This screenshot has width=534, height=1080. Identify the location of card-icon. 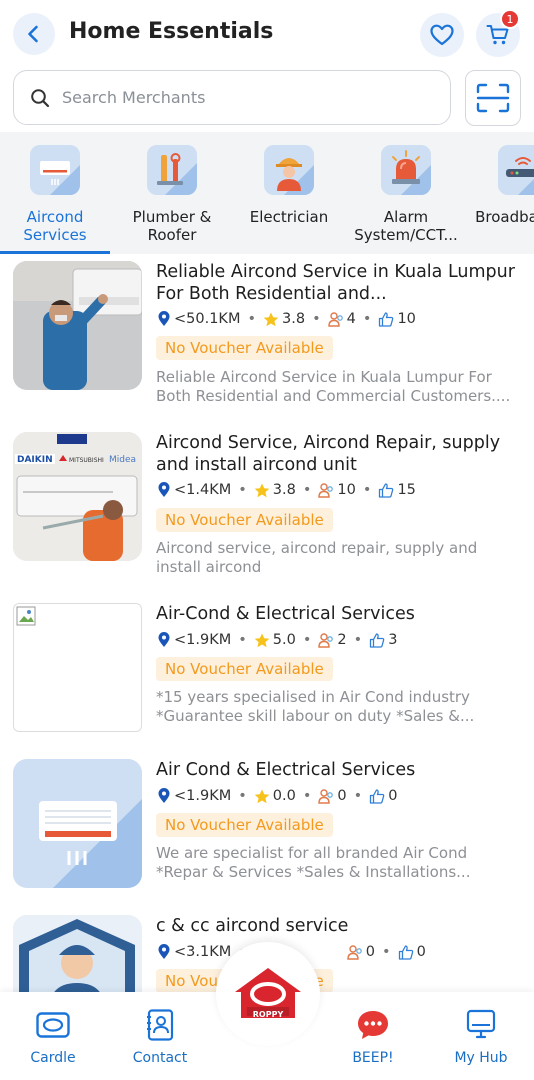
(53, 1025).